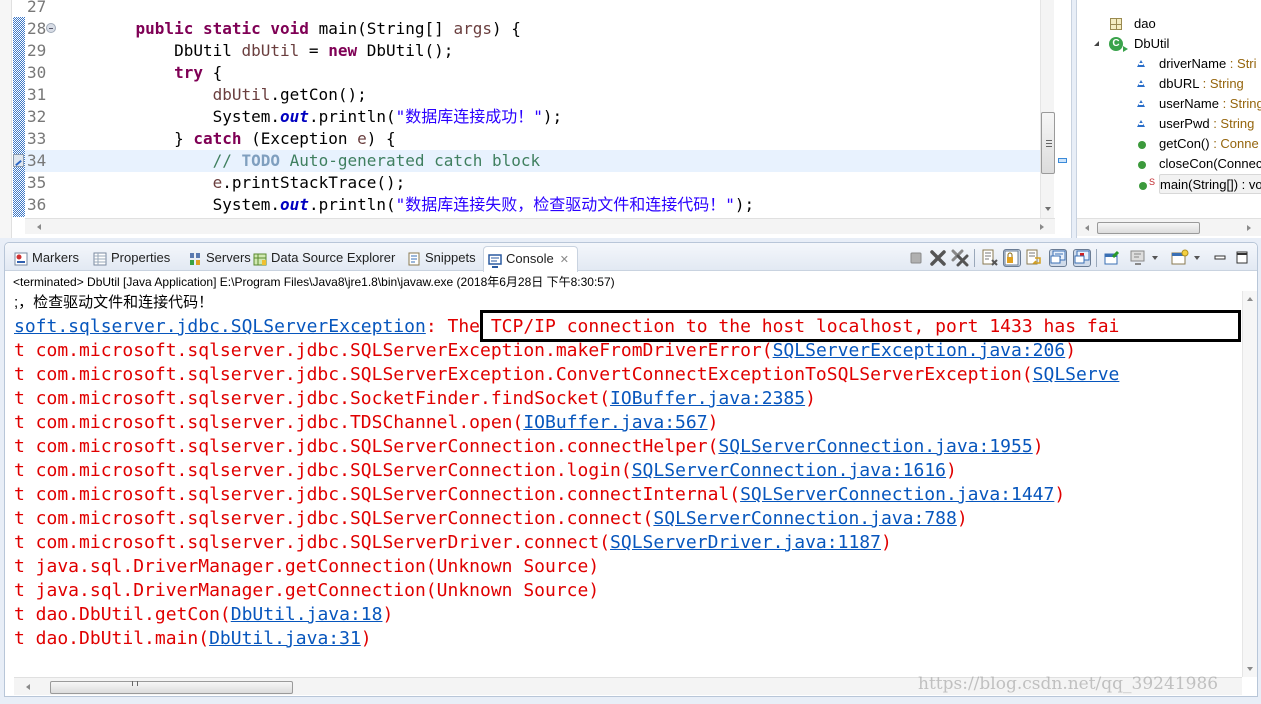 Image resolution: width=1261 pixels, height=704 pixels. Describe the element at coordinates (628, 686) in the screenshot. I see `console-horizontal-scrollbar` at that location.